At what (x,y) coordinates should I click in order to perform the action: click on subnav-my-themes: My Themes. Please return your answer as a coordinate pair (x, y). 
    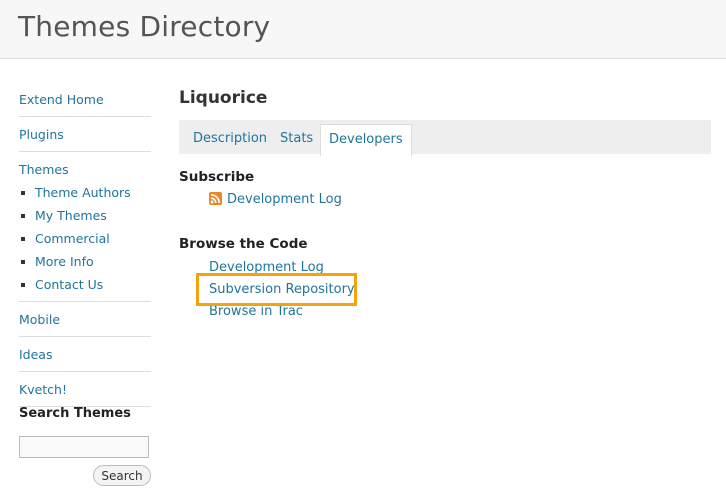
    Looking at the image, I should click on (71, 215).